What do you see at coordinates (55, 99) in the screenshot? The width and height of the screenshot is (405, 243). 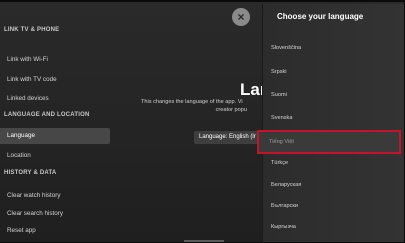 I see `sidebar-item-linked-devices: Linked devices` at bounding box center [55, 99].